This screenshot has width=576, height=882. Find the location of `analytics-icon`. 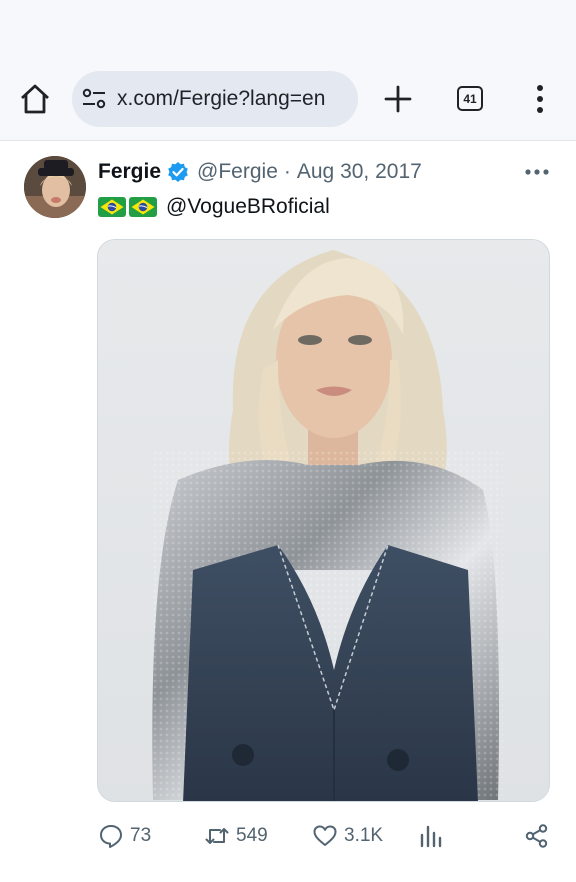

analytics-icon is located at coordinates (431, 836).